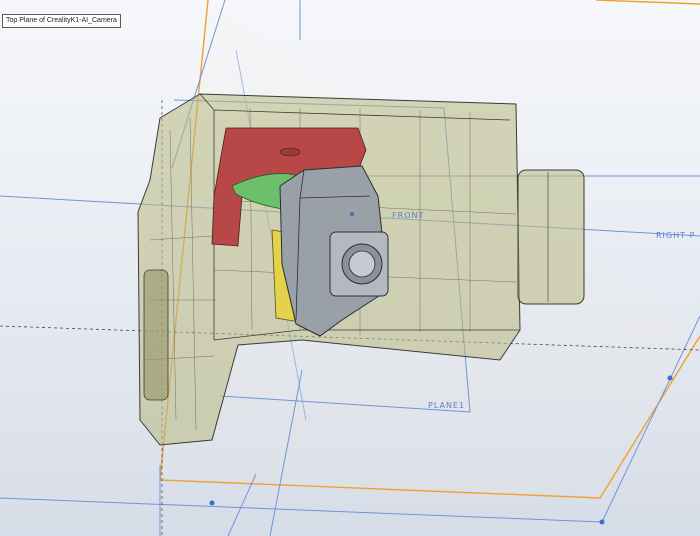 The image size is (700, 536). I want to click on edge-point-icon, so click(670, 378).